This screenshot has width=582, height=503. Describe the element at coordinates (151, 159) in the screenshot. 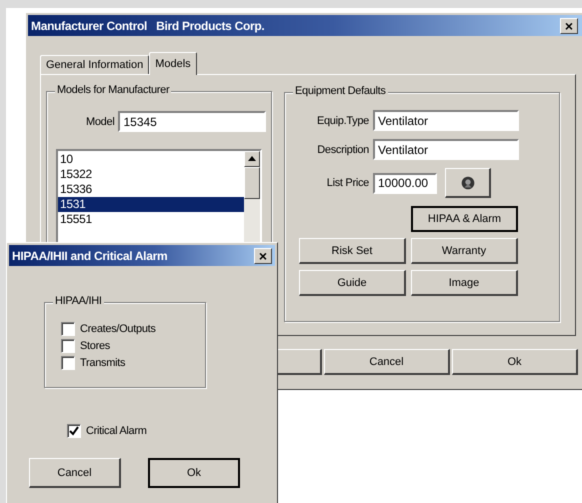

I see `list-item: 10` at that location.